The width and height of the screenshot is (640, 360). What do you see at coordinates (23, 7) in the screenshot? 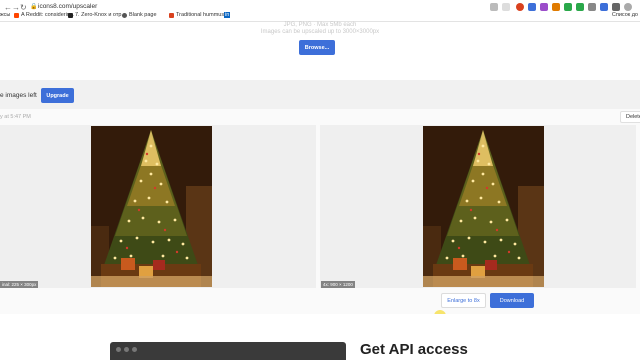
I see `reload-icon: ↻` at bounding box center [23, 7].